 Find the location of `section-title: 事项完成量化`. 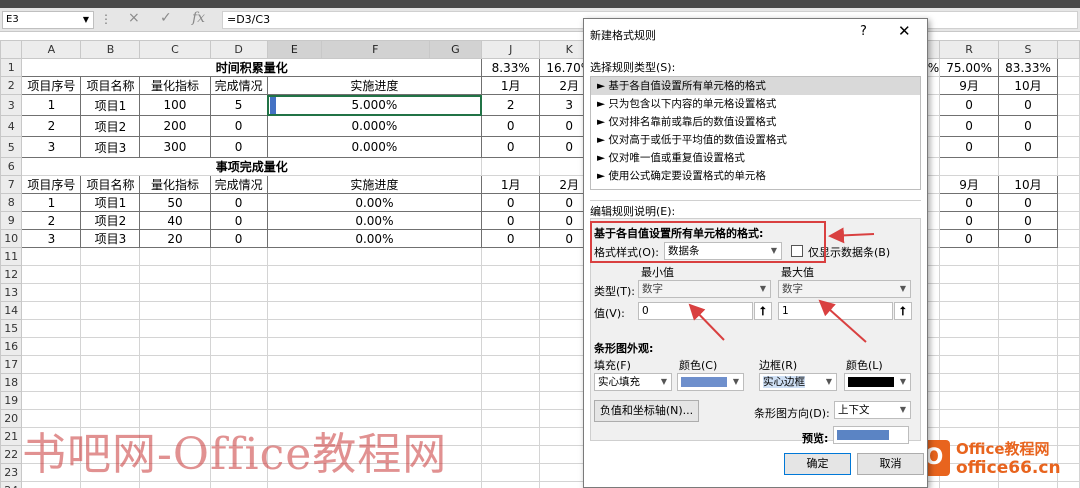

section-title: 事项完成量化 is located at coordinates (252, 166).